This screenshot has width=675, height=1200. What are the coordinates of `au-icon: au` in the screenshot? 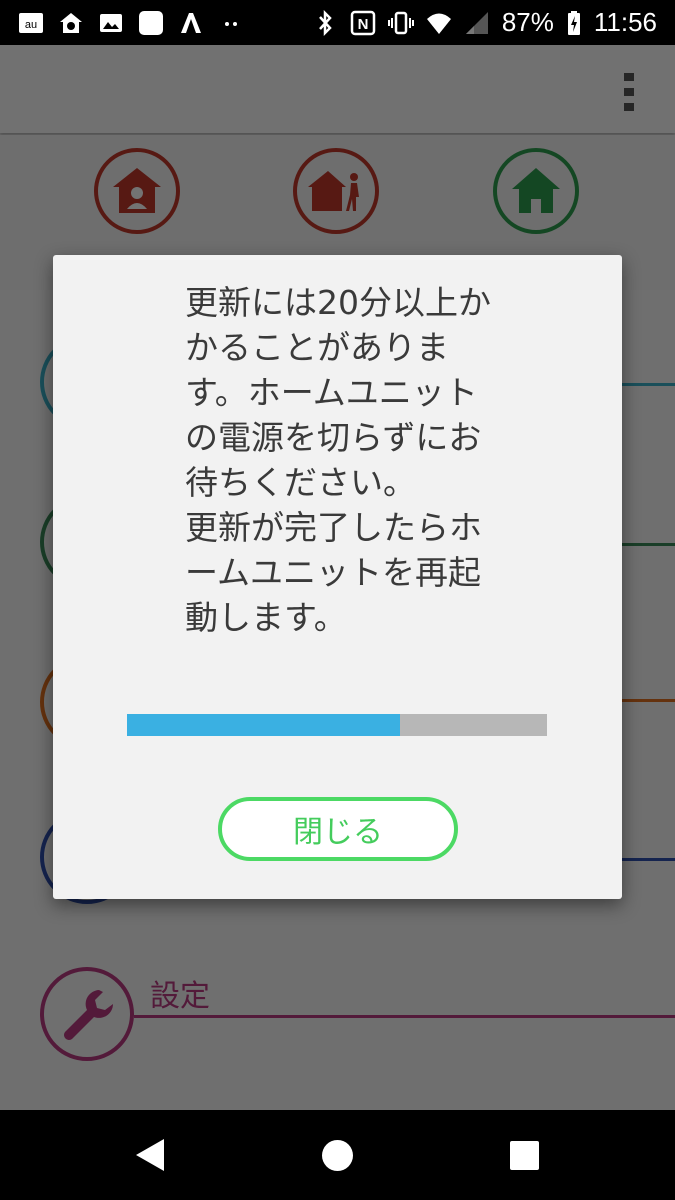 It's located at (31, 22).